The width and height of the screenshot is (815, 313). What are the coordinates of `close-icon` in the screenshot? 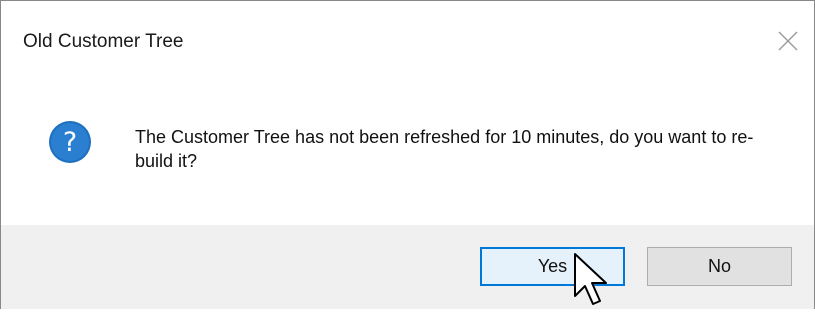 It's located at (788, 41).